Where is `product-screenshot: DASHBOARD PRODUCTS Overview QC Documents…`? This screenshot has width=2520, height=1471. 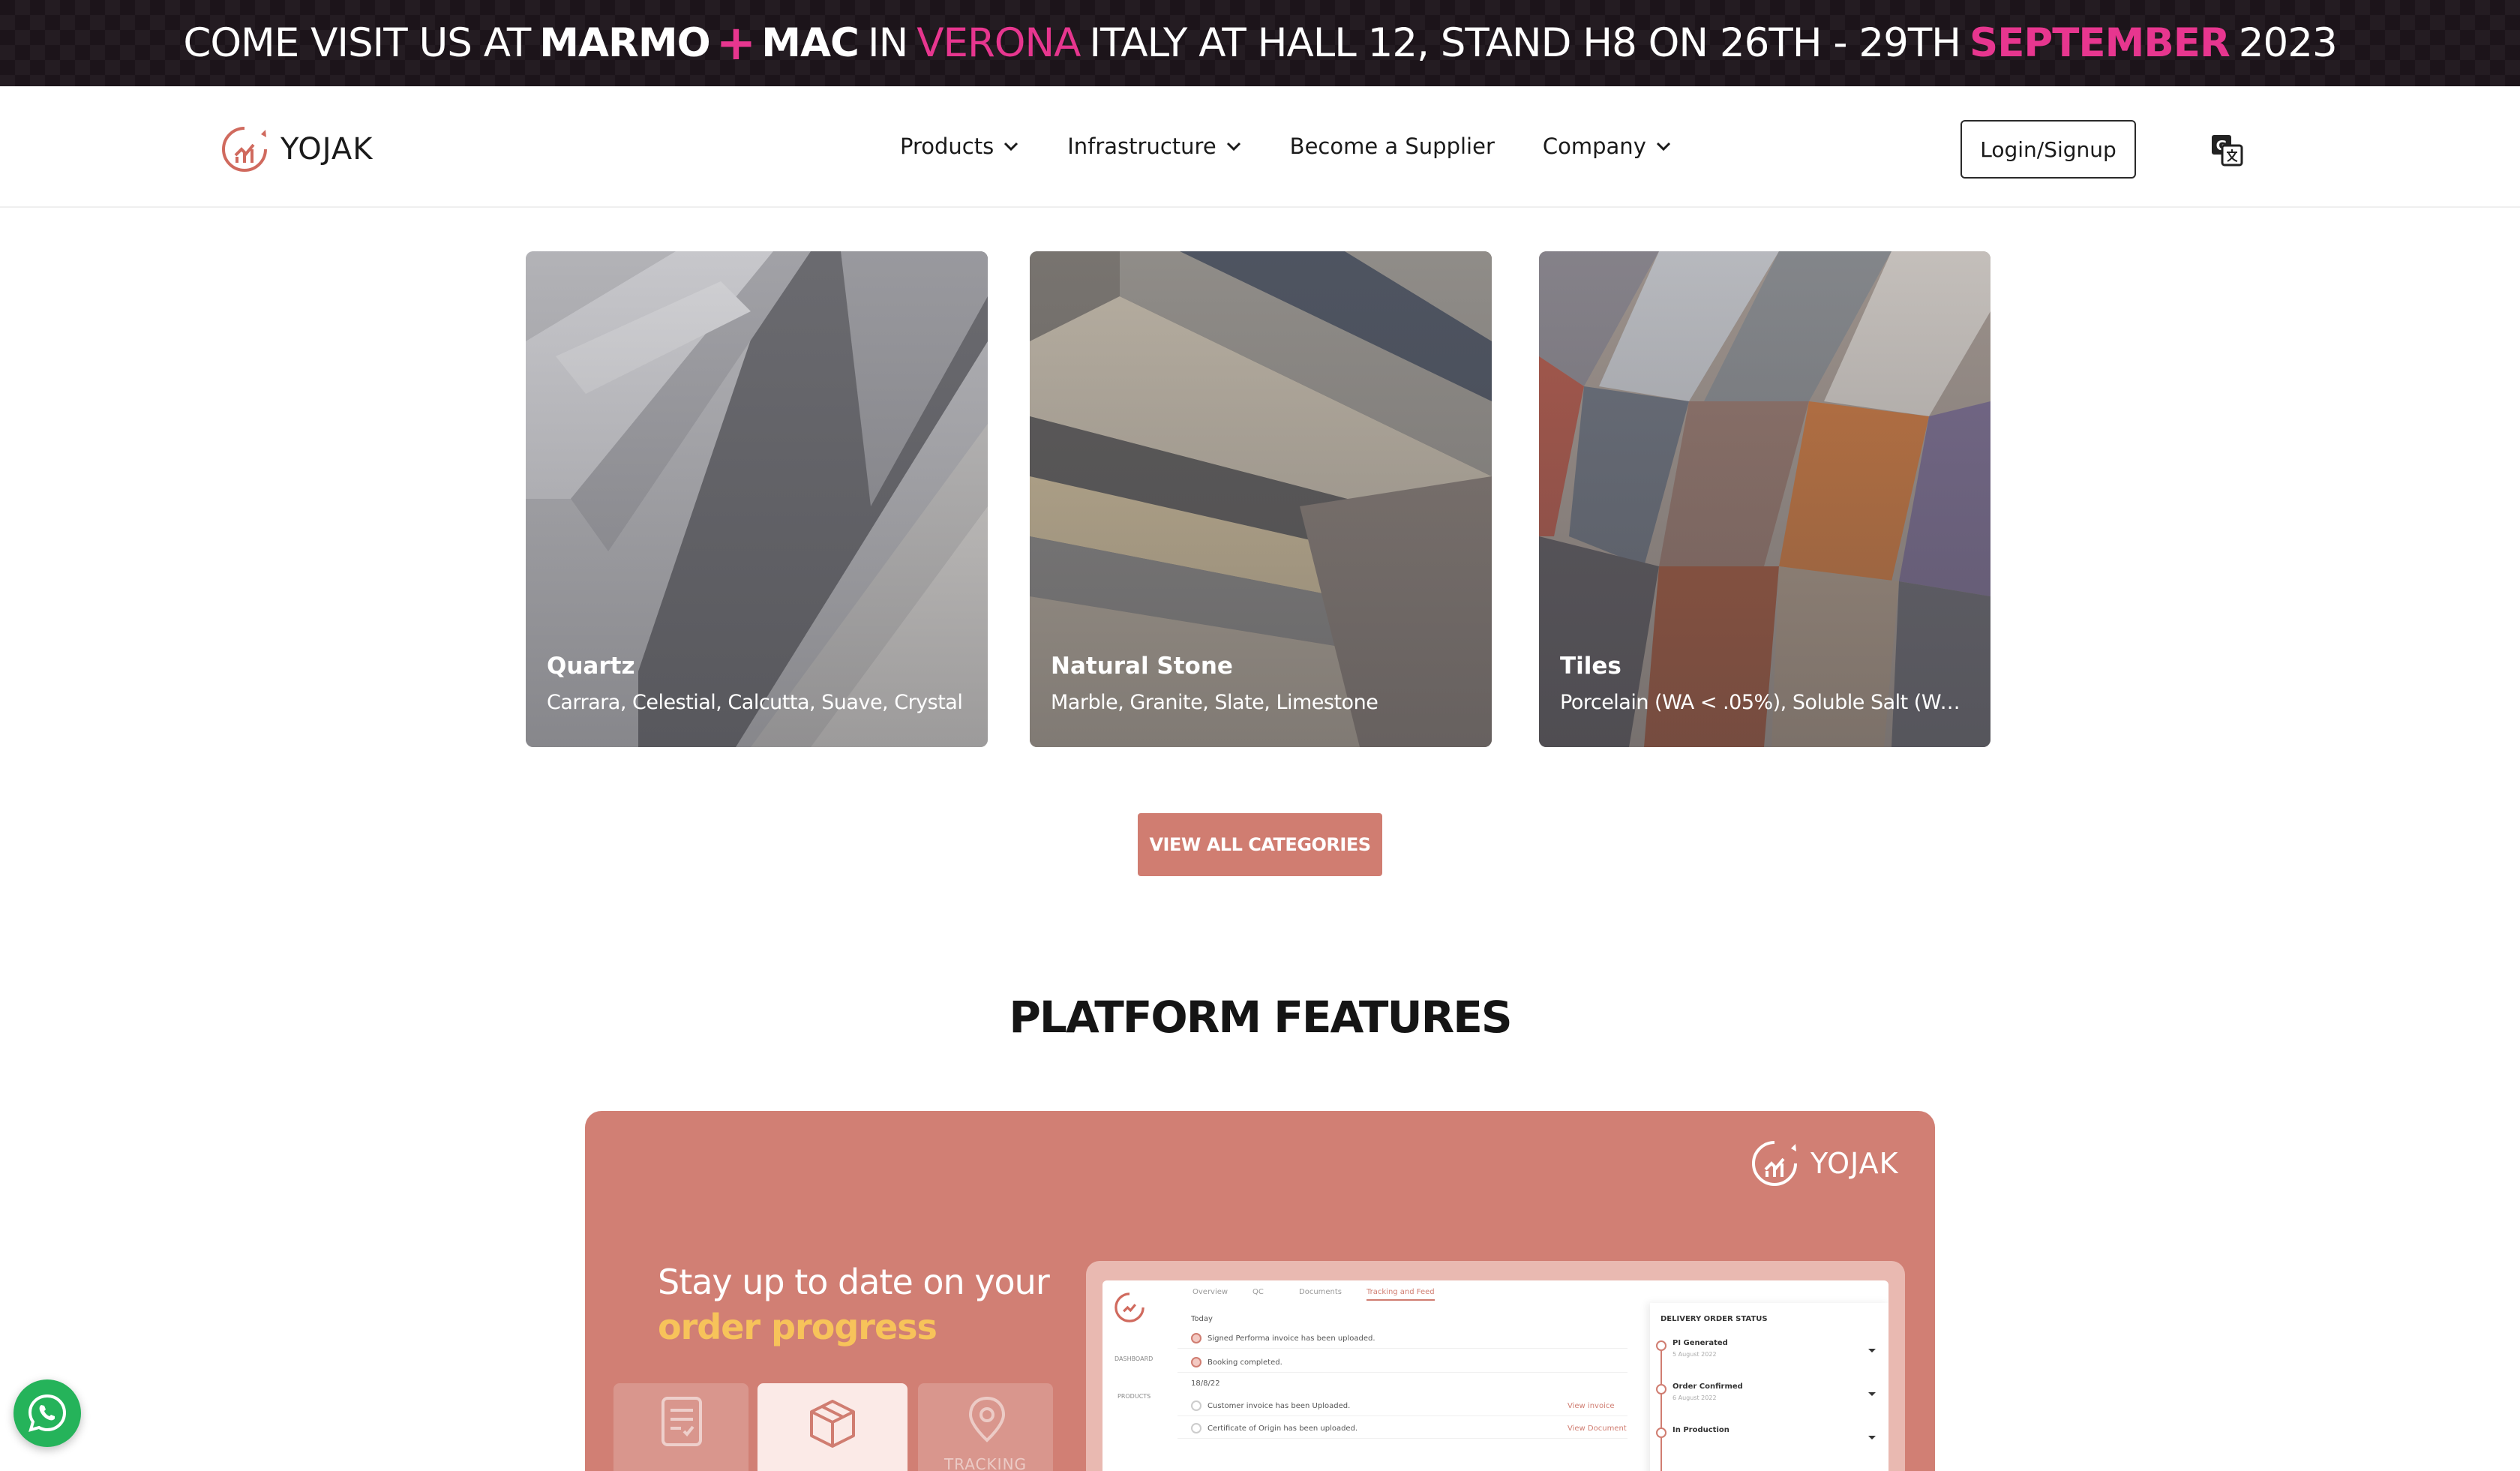 product-screenshot: DASHBOARD PRODUCTS Overview QC Documents… is located at coordinates (1495, 1366).